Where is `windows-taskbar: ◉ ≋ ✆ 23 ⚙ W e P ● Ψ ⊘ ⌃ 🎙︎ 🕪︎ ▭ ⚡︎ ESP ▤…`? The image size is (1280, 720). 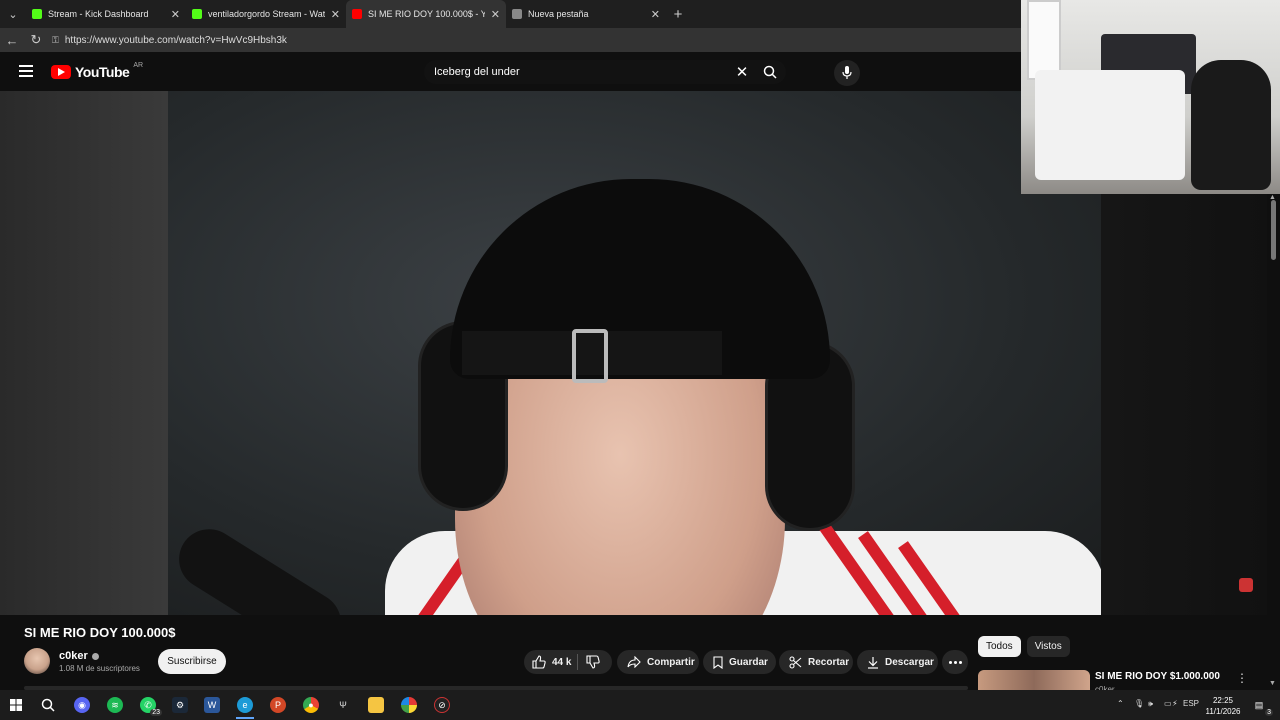
windows-taskbar: ◉ ≋ ✆ 23 ⚙ W e P ● Ψ ⊘ ⌃ 🎙︎ 🕪︎ ▭ ⚡︎ ESP ▤… is located at coordinates (640, 705).